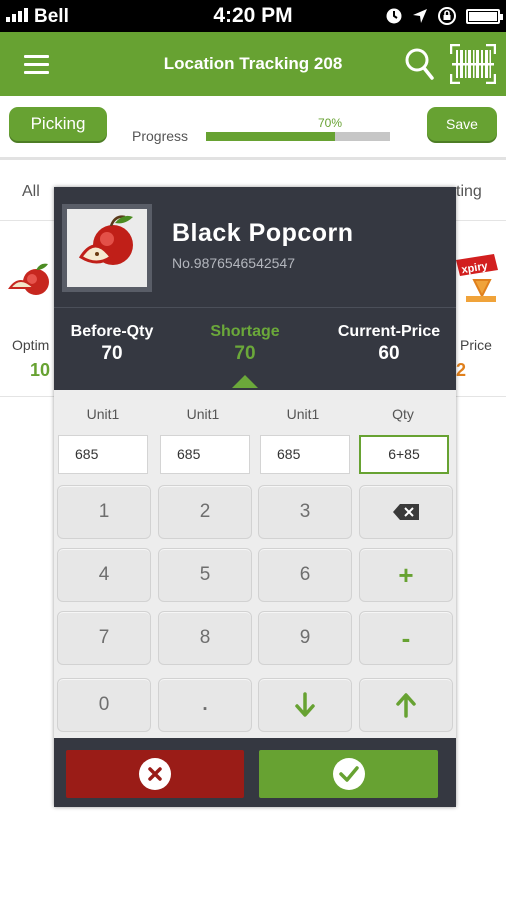  Describe the element at coordinates (389, 353) in the screenshot. I see `stat-value: 60` at that location.